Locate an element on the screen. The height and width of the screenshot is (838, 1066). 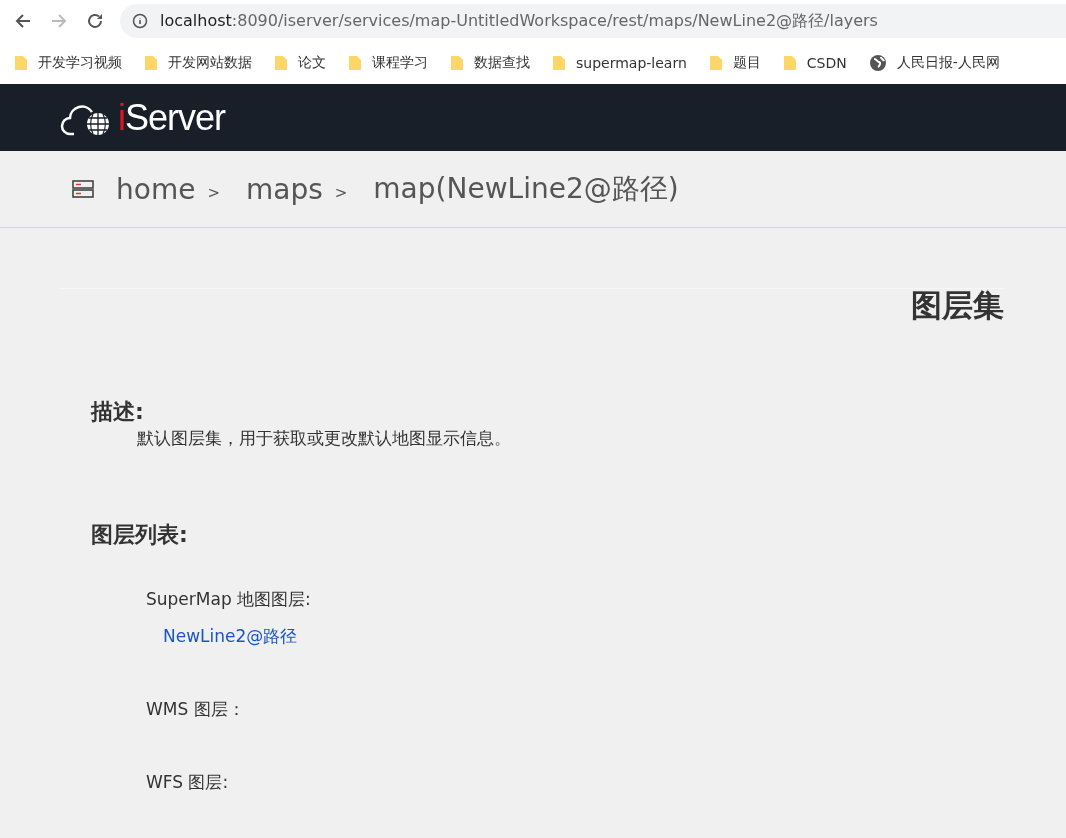
bookmark: 开发网站数据 is located at coordinates (198, 63).